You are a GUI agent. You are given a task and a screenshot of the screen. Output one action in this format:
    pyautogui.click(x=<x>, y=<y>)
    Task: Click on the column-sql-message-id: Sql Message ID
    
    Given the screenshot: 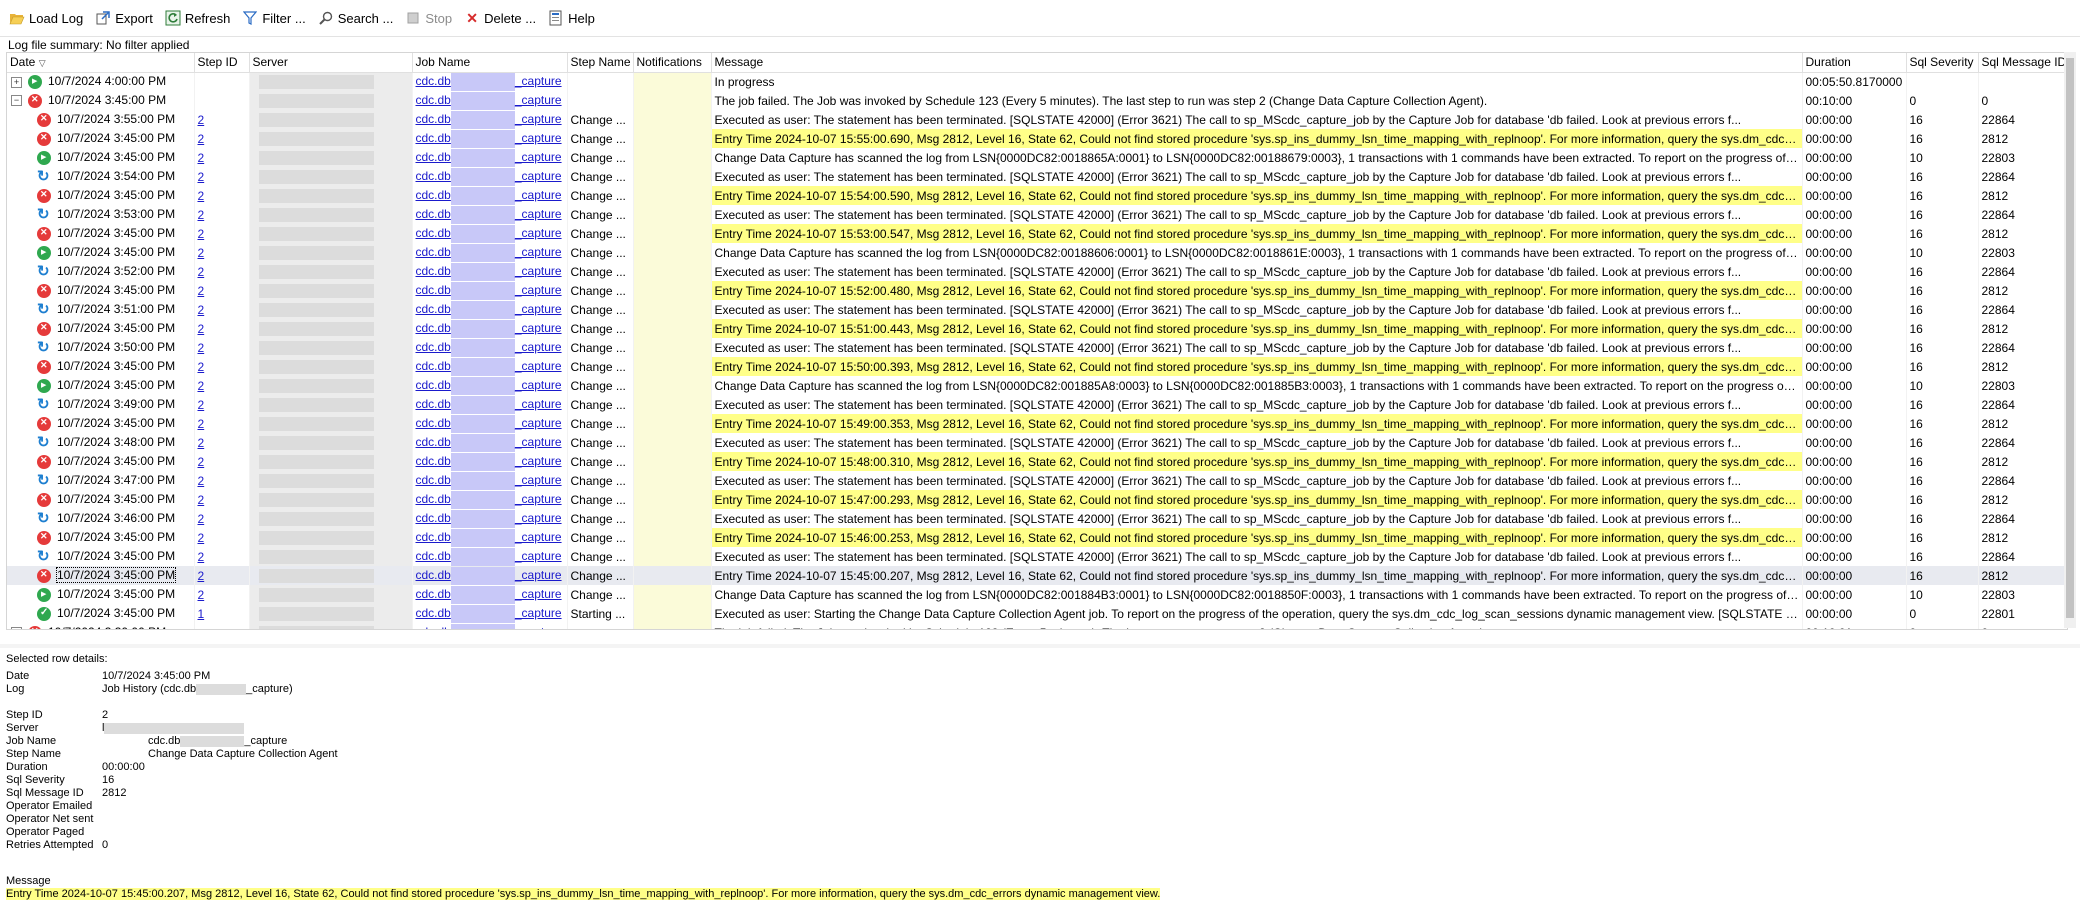 What is the action you would take?
    pyautogui.click(x=2022, y=63)
    